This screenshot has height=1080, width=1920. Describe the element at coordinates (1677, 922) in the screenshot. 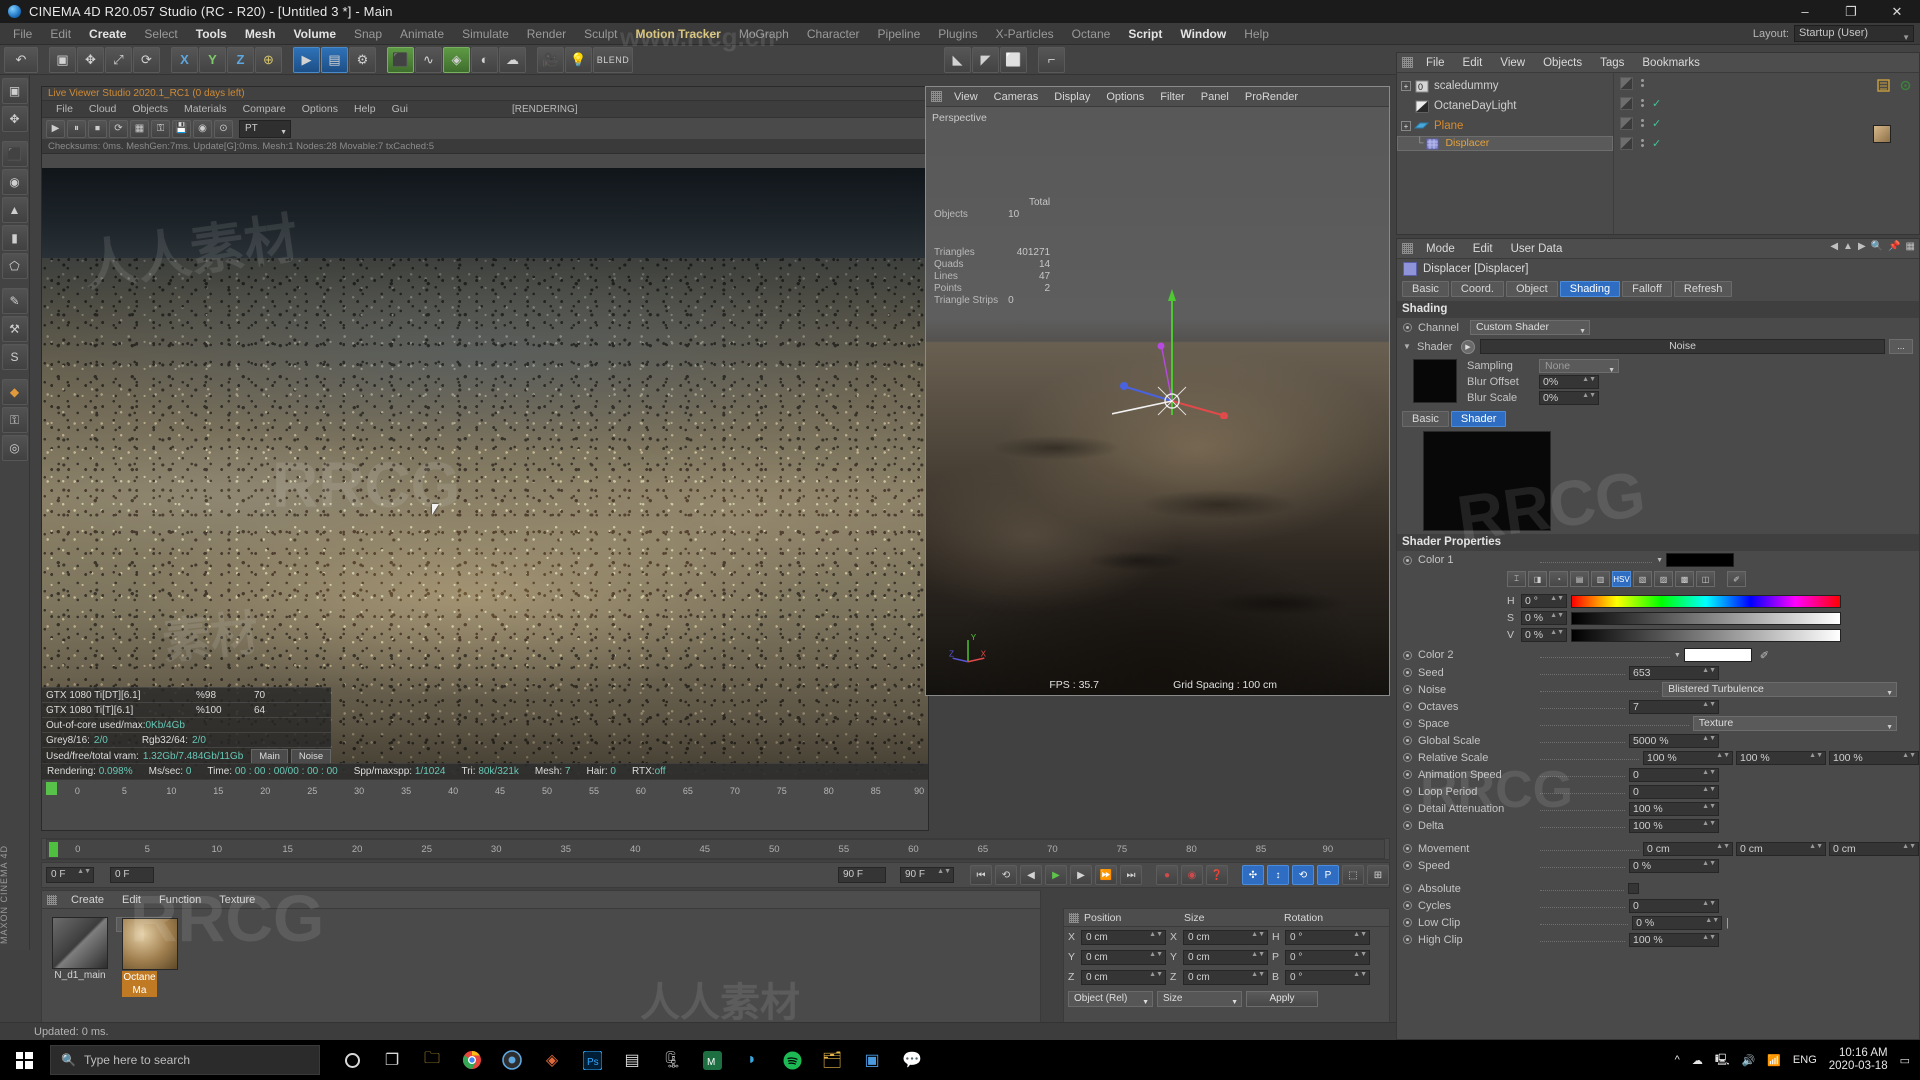

I see `low-clip-field: 0 % ▲▼` at that location.